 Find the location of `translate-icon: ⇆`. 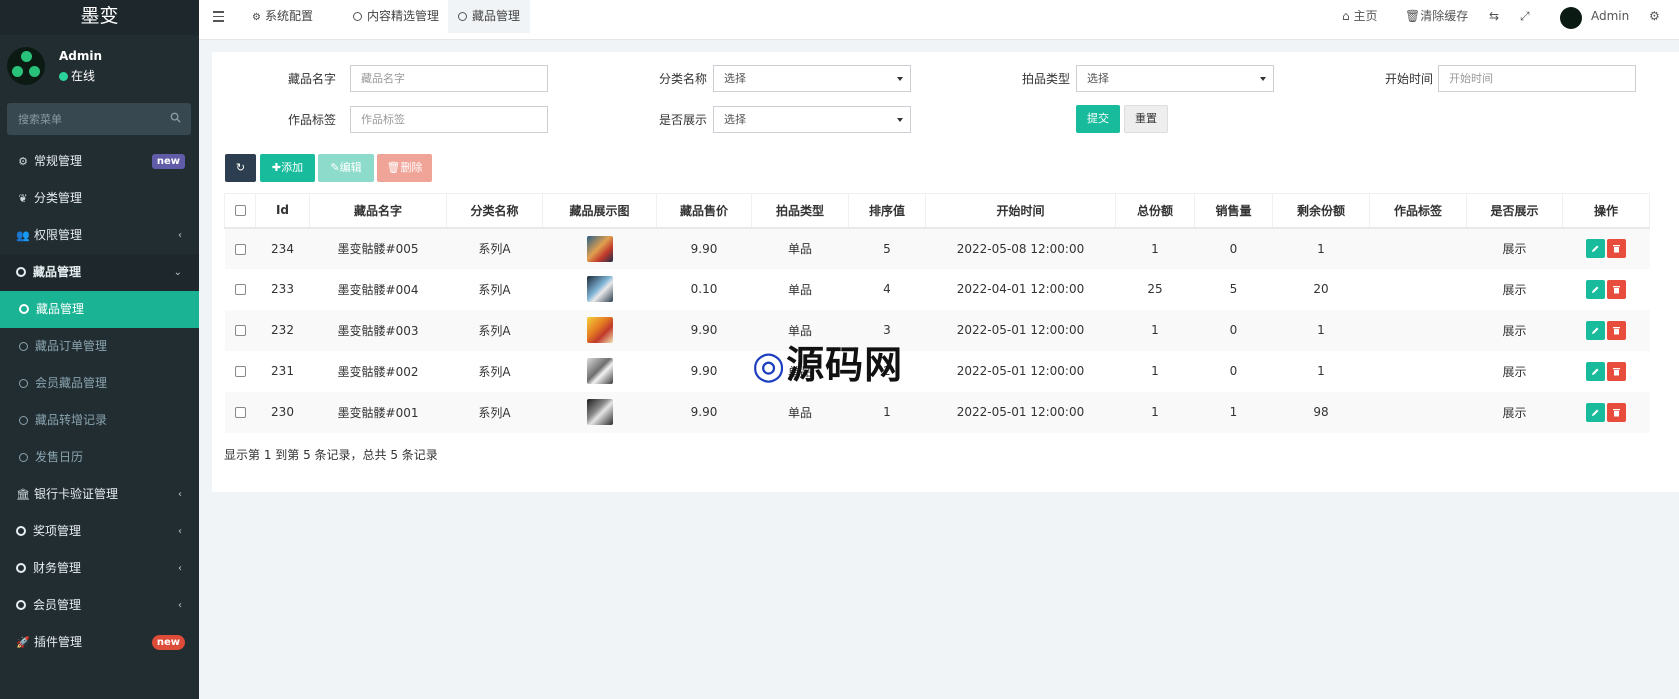

translate-icon: ⇆ is located at coordinates (1494, 16).